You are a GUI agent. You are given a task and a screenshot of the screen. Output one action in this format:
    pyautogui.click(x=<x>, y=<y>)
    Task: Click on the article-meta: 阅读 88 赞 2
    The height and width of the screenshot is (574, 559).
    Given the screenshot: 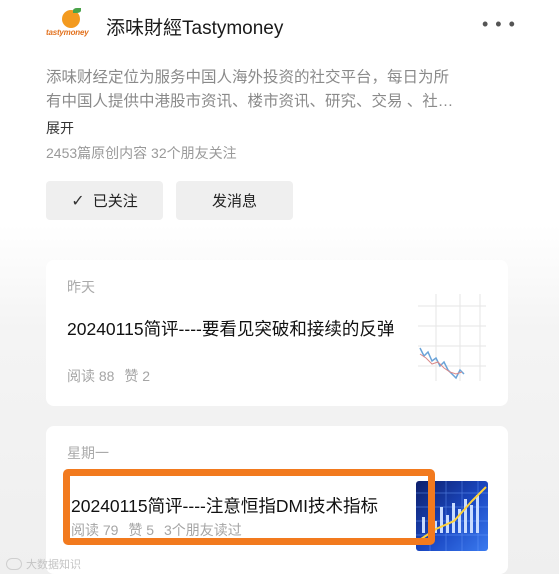 What is the action you would take?
    pyautogui.click(x=111, y=376)
    